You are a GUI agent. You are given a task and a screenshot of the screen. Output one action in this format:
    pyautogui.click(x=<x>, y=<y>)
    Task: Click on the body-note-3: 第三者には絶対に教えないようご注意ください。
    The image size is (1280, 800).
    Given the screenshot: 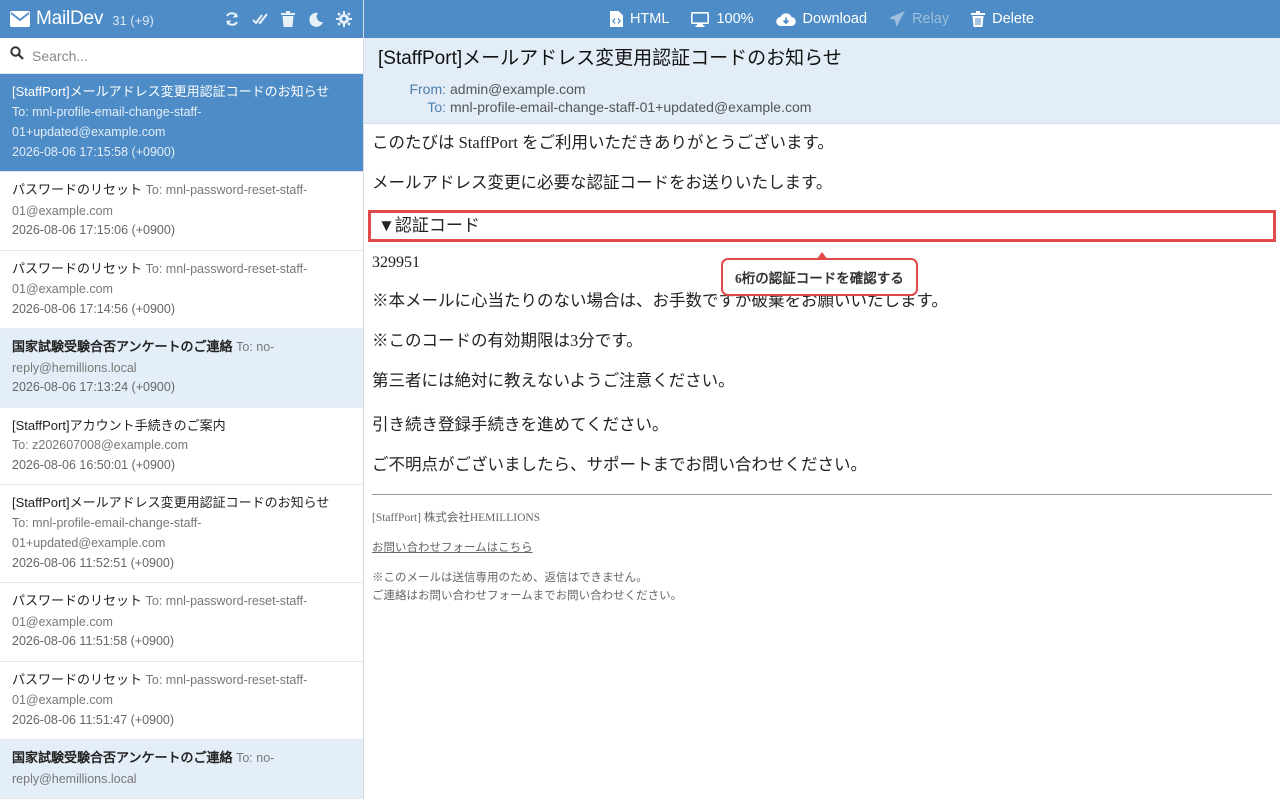 What is the action you would take?
    pyautogui.click(x=553, y=380)
    